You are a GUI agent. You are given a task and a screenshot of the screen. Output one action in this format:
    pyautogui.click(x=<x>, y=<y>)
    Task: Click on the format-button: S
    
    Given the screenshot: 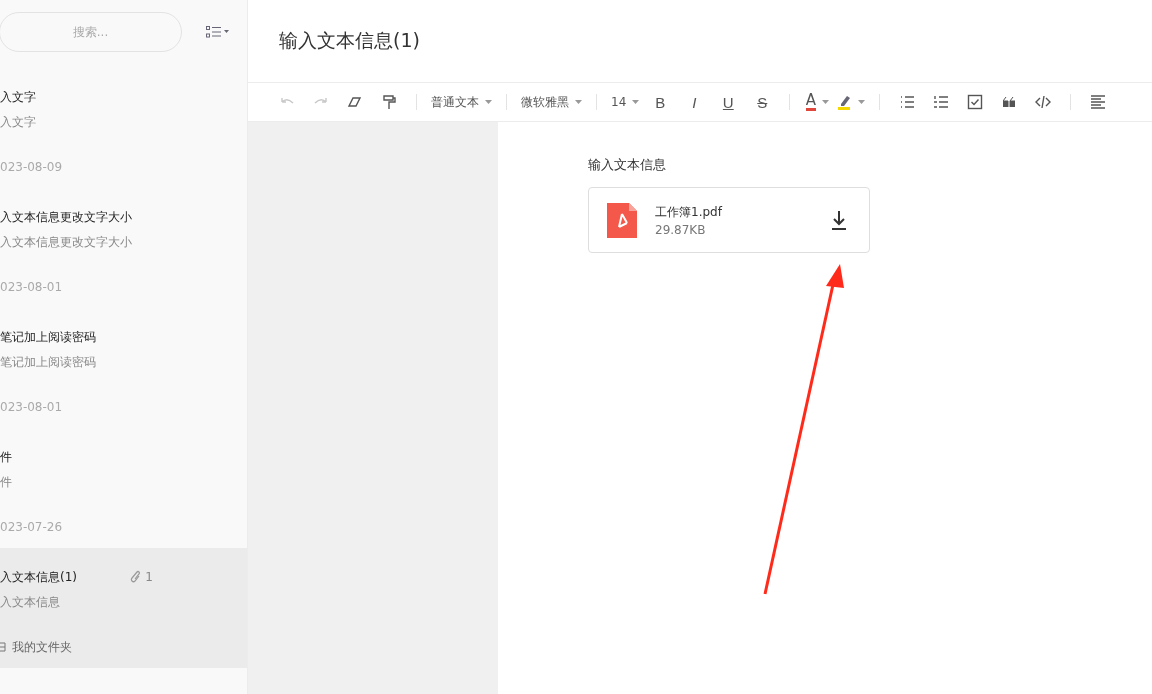 What is the action you would take?
    pyautogui.click(x=762, y=102)
    